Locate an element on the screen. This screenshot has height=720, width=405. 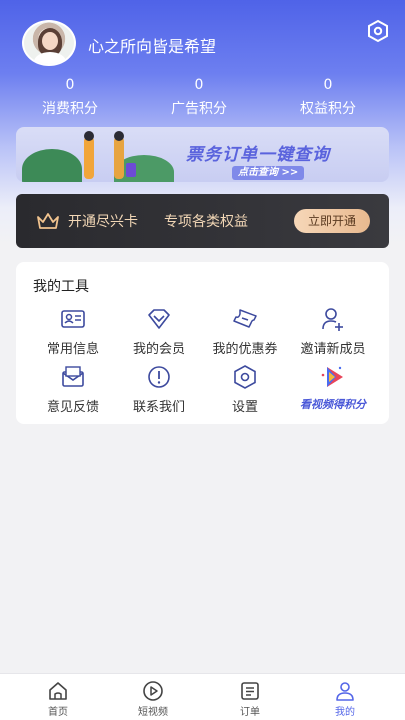
vip-title: 开通尽兴卡 is located at coordinates (103, 222).